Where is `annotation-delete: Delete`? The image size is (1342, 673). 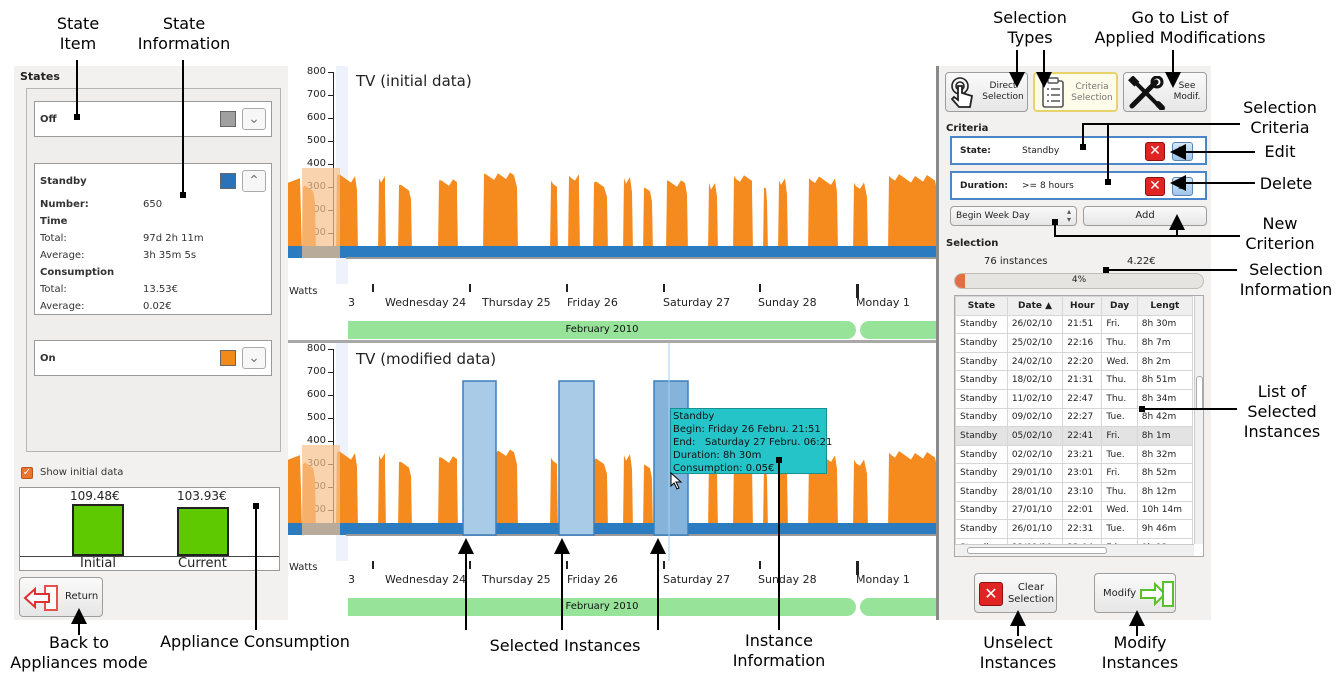
annotation-delete: Delete is located at coordinates (1286, 183).